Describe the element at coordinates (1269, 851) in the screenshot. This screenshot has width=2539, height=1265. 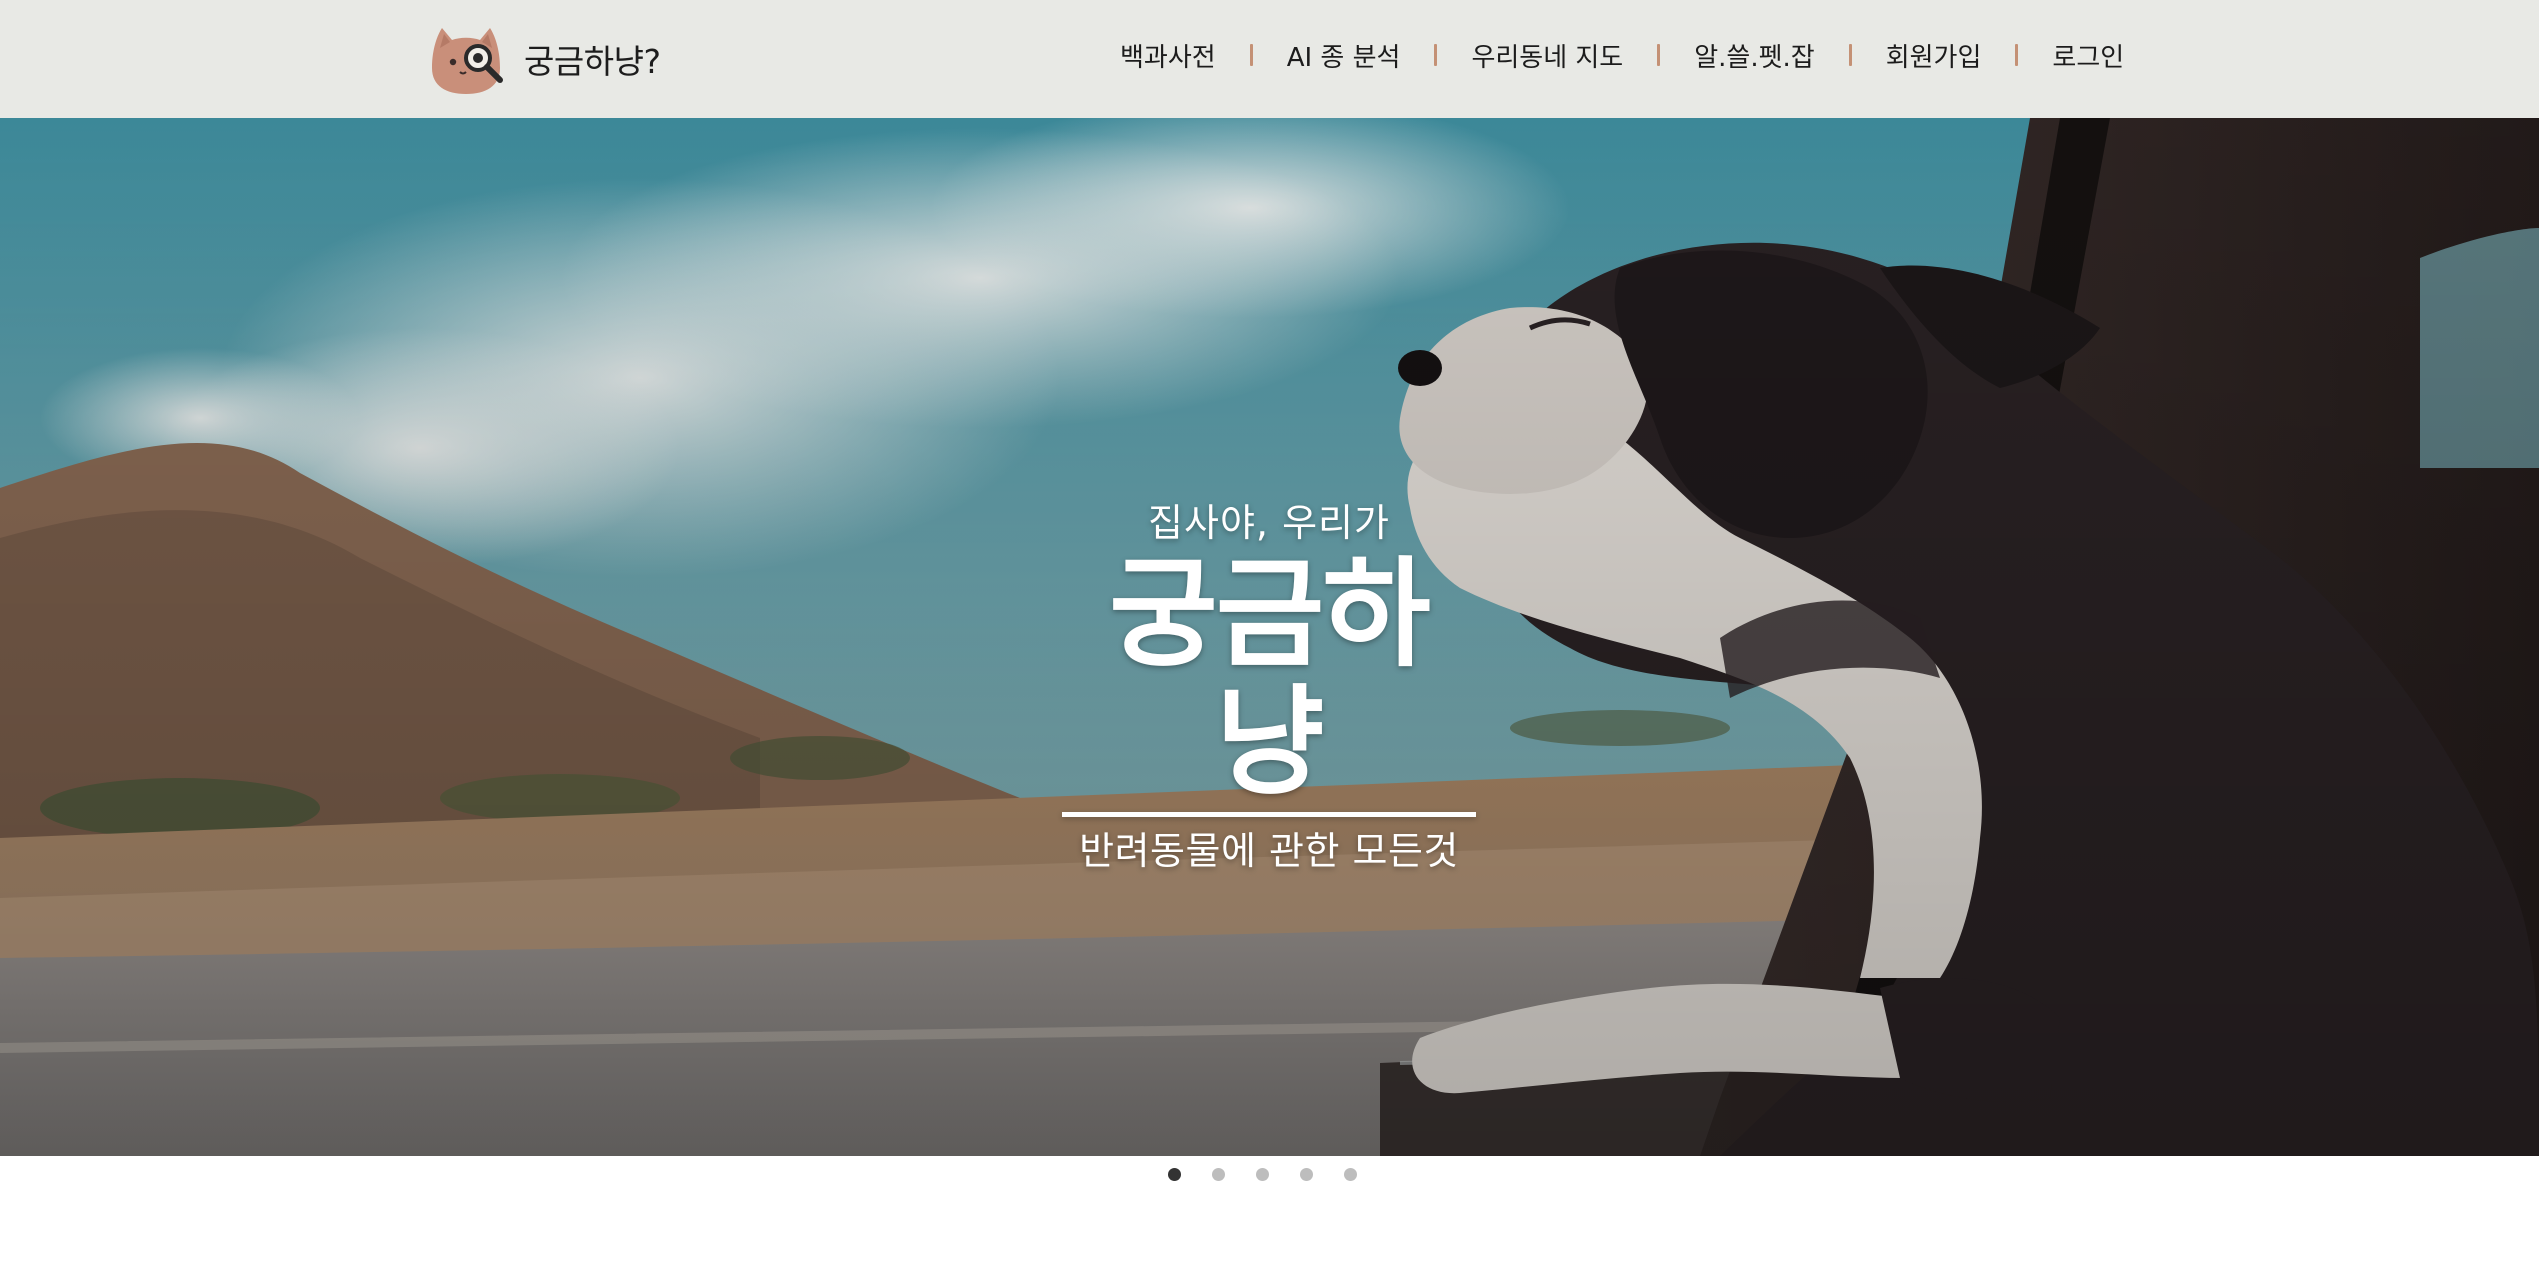
I see `hero-caption: 반려동물에 관한 모든것` at that location.